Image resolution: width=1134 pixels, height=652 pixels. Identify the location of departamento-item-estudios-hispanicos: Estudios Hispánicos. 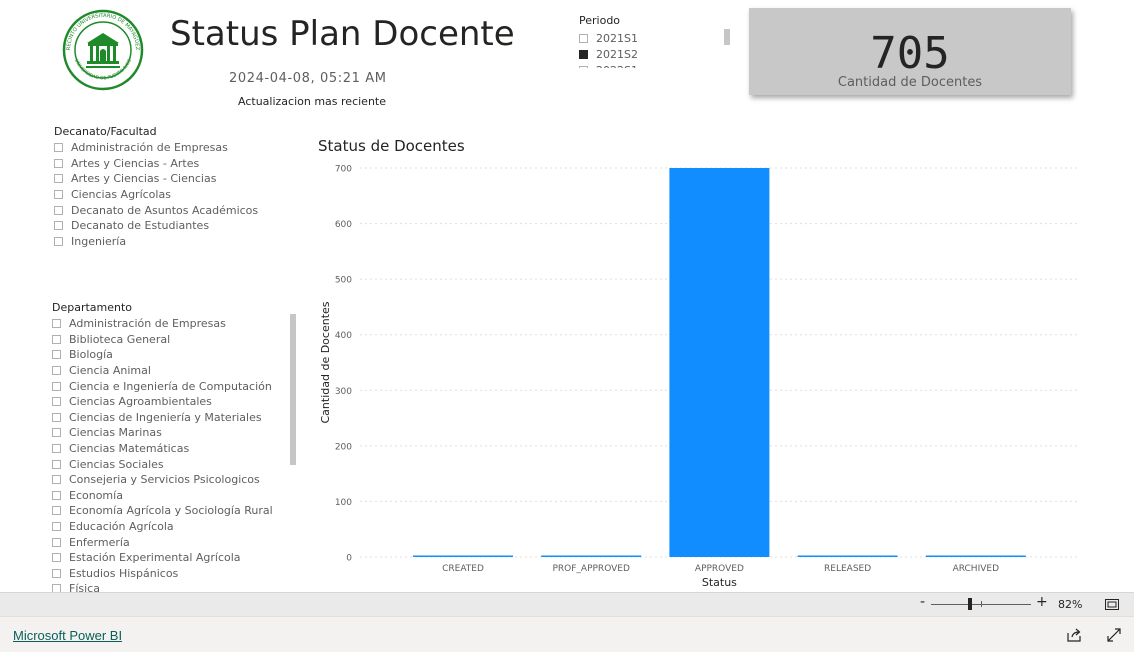
(172, 574).